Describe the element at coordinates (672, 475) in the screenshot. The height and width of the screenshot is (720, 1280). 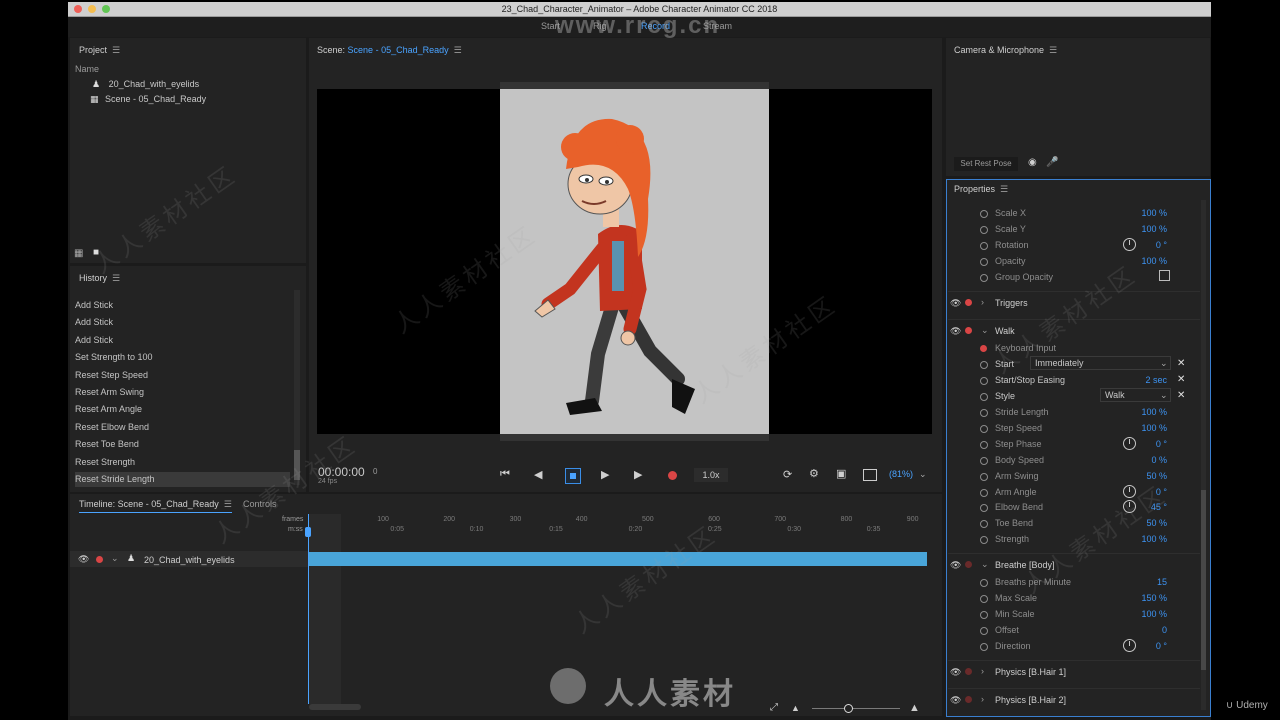
I see `record-button` at that location.